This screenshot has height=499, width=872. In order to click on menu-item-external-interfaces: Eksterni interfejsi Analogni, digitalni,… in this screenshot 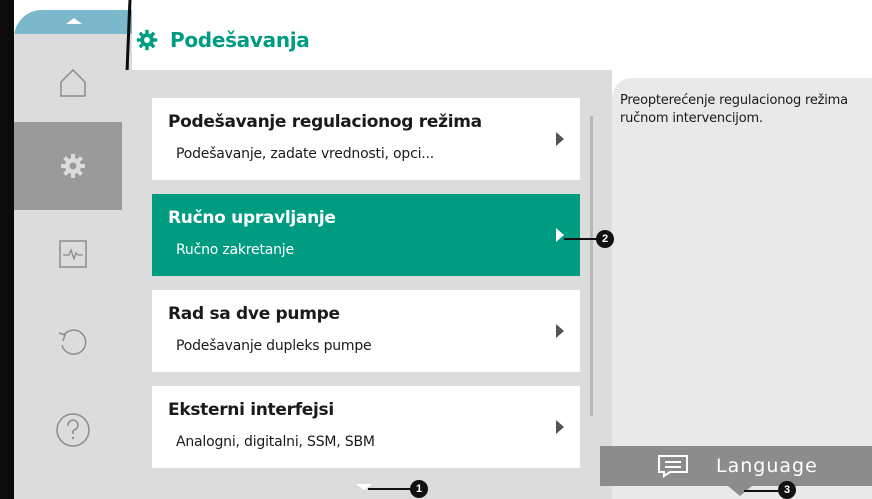, I will do `click(366, 427)`.